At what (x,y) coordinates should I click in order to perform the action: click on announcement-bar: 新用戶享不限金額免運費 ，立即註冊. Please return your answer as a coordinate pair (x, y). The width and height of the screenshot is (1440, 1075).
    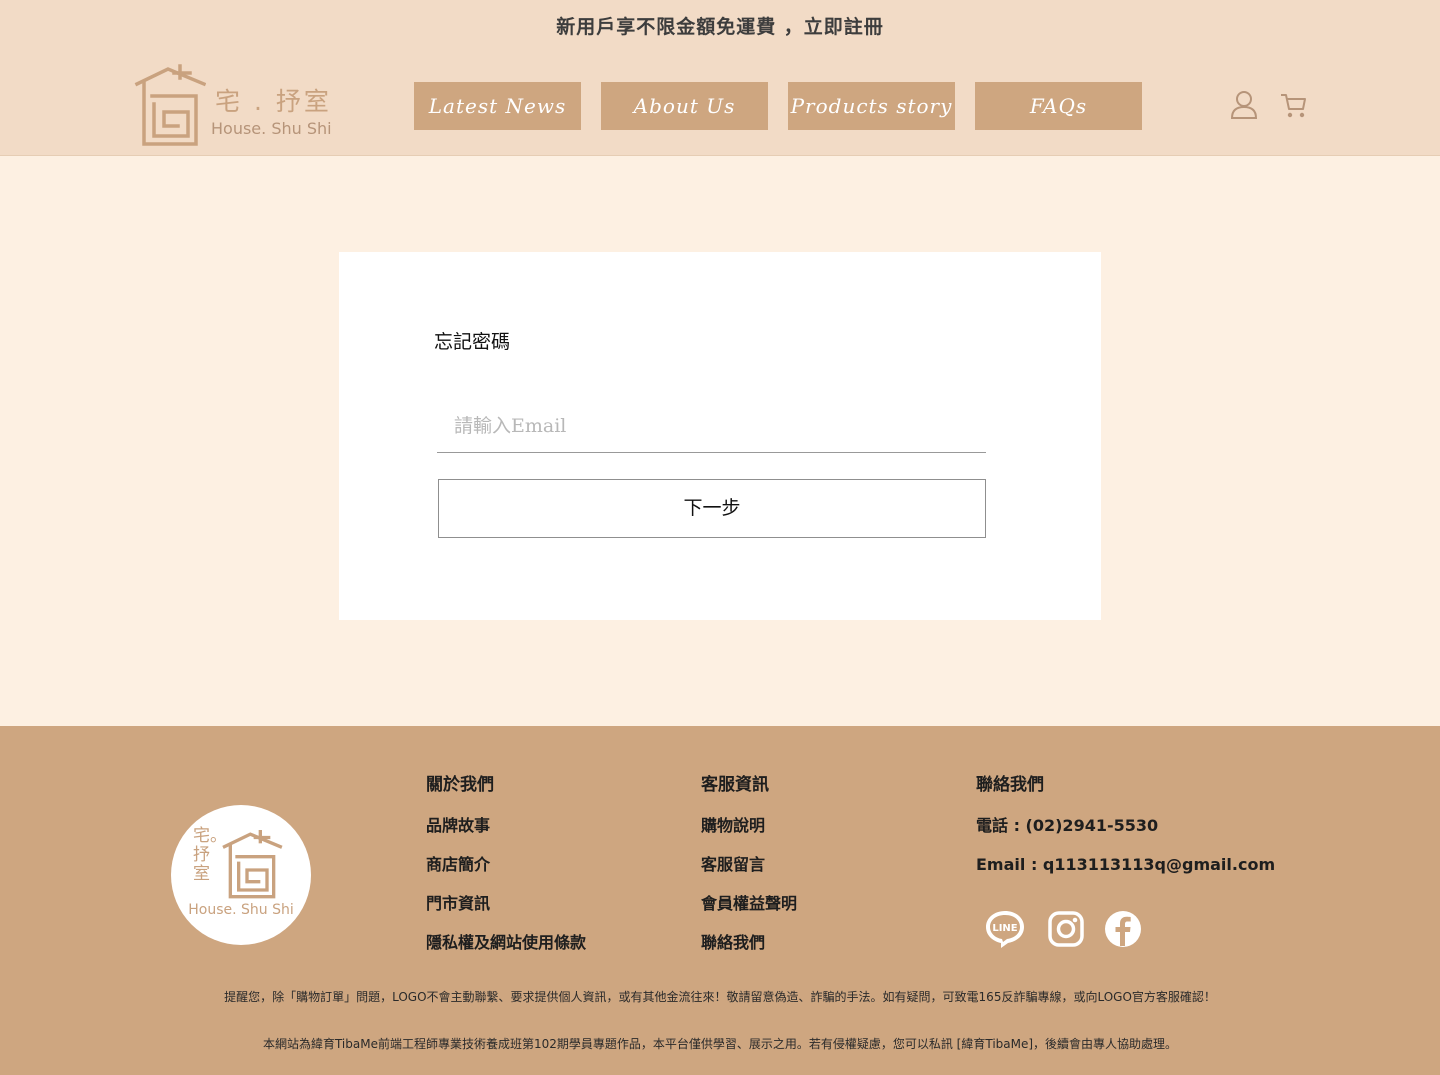
    Looking at the image, I should click on (720, 25).